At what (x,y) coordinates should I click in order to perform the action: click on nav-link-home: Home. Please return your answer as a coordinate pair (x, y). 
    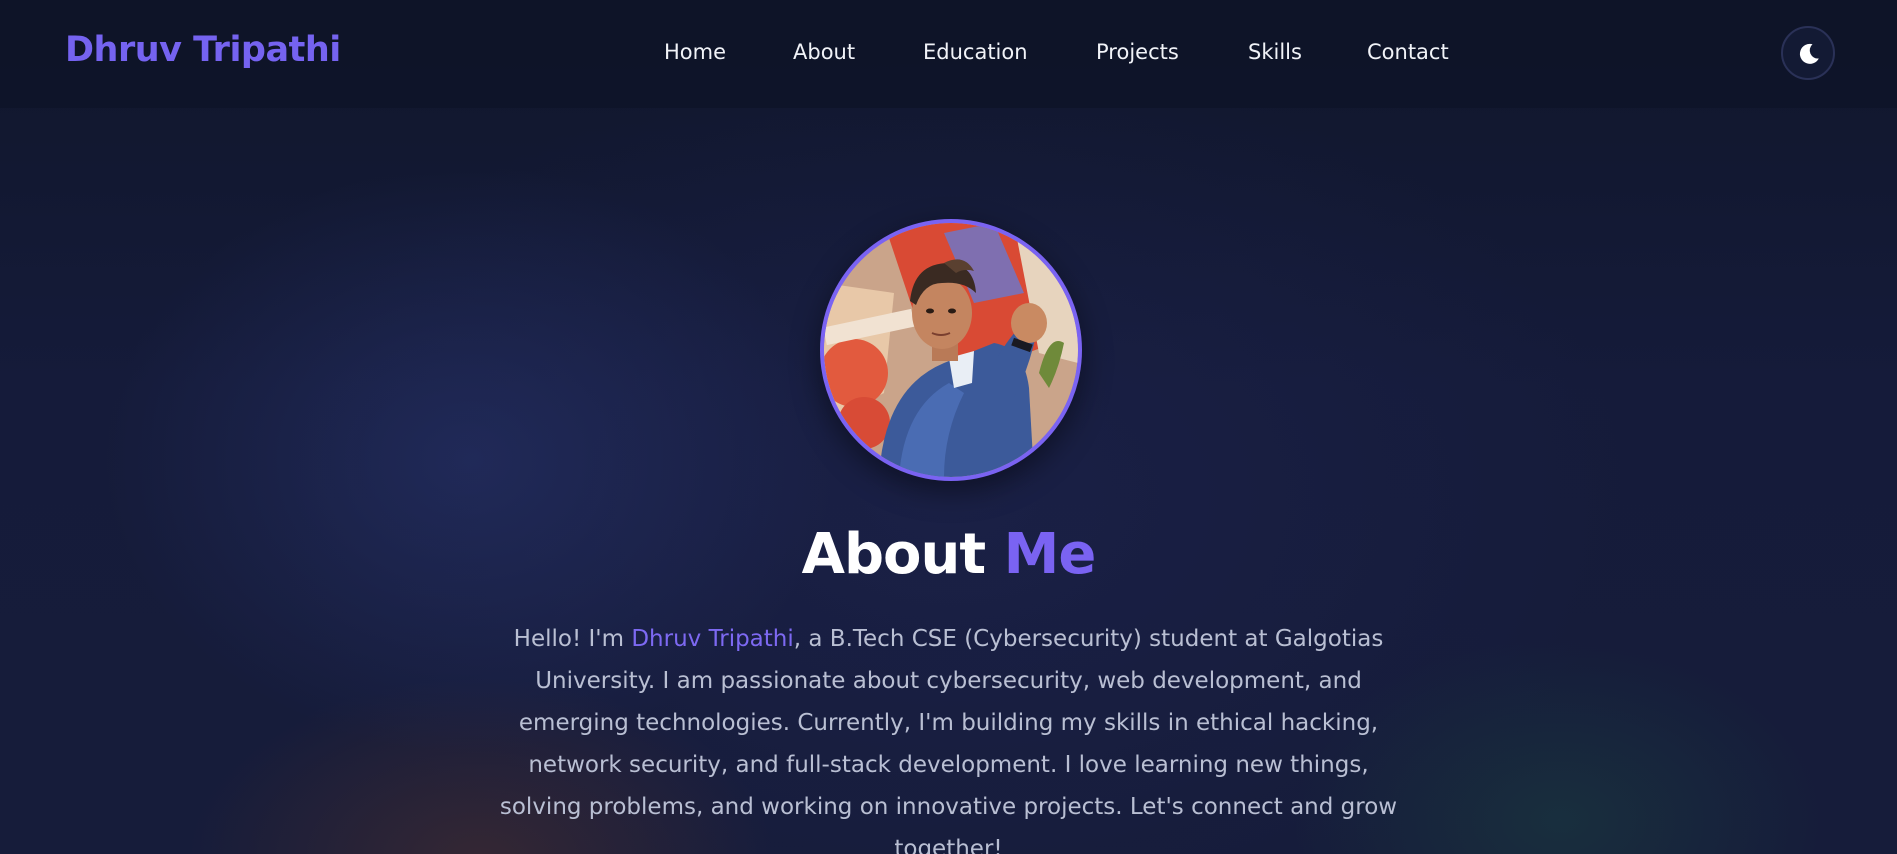
    Looking at the image, I should click on (695, 52).